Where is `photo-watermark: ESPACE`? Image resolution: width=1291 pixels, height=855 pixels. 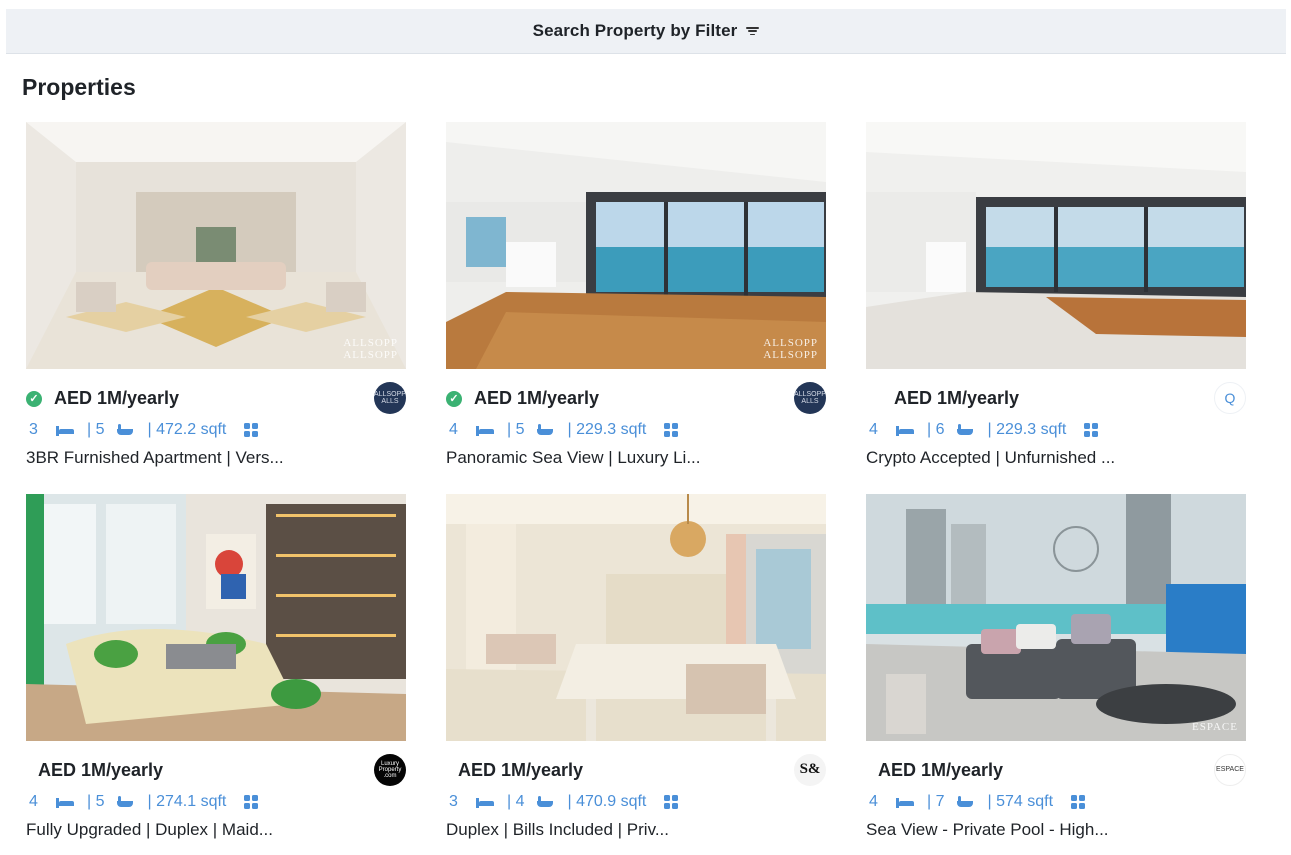
photo-watermark: ESPACE is located at coordinates (1215, 726).